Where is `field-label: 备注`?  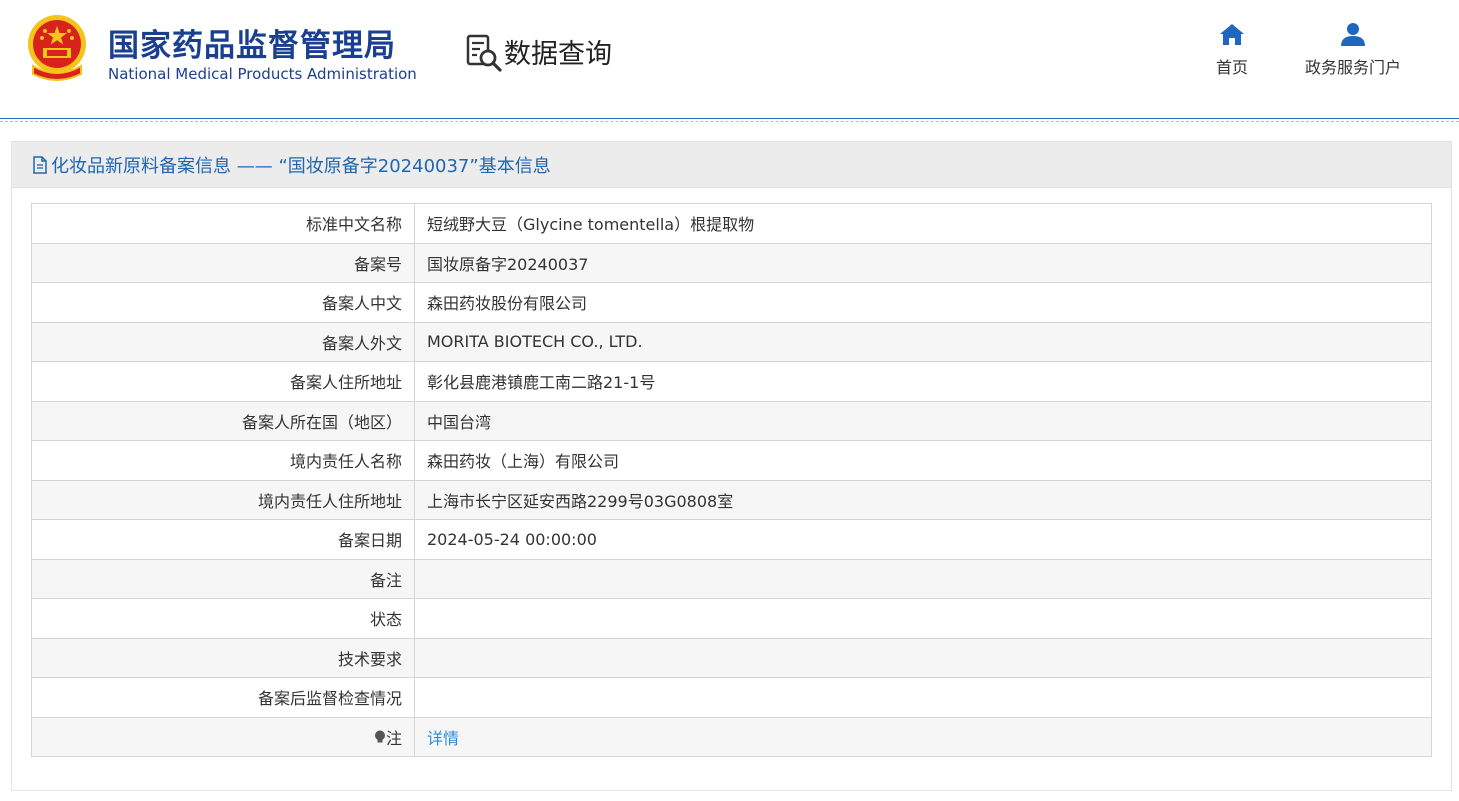
field-label: 备注 is located at coordinates (223, 578).